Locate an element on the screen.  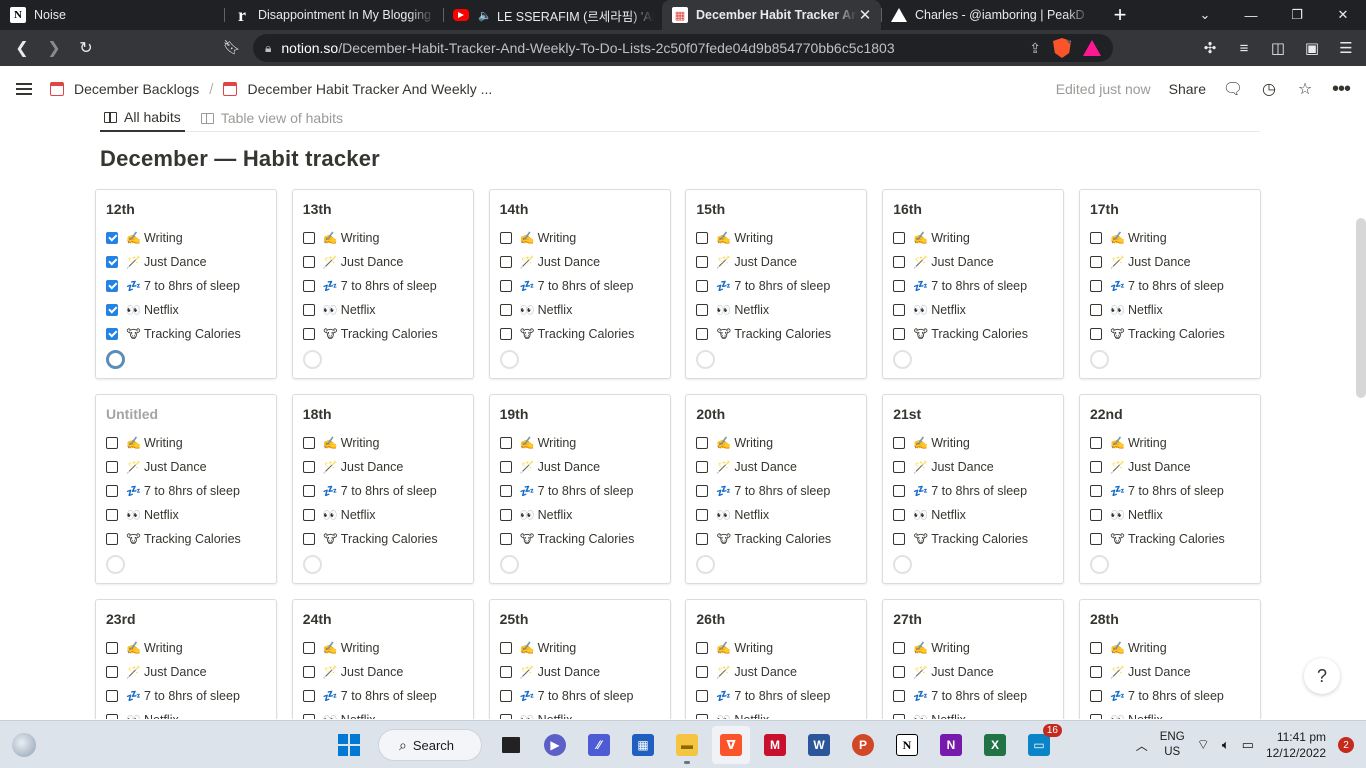
tab-search-icon: ⌄ is located at coordinates (1205, 15).